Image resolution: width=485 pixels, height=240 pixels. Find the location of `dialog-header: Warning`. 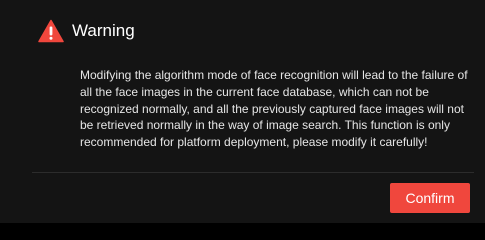

dialog-header: Warning is located at coordinates (86, 31).